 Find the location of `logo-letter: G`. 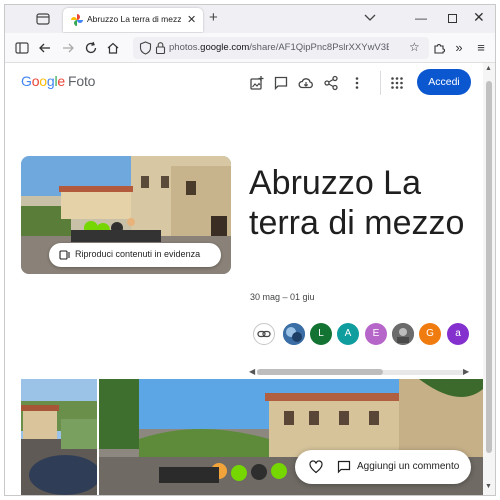

logo-letter: G is located at coordinates (26, 81).